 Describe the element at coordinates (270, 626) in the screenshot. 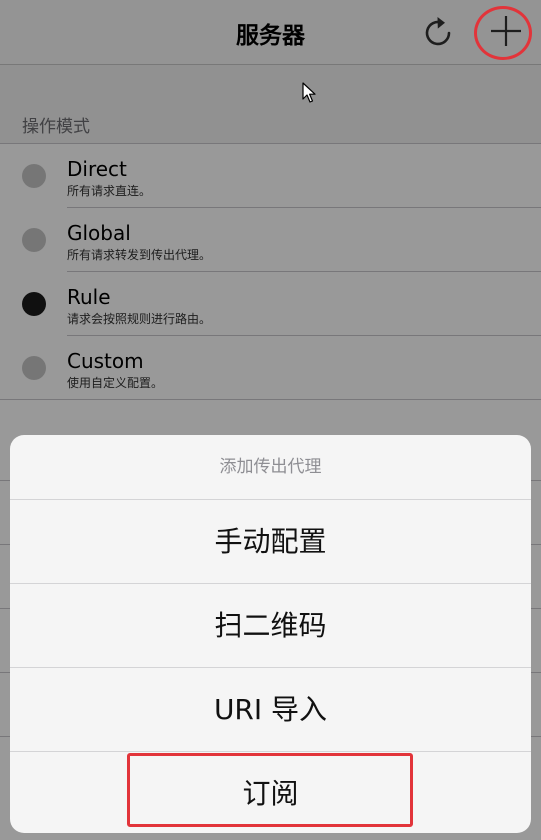

I see `scan-qr-button: 扫二维码` at that location.